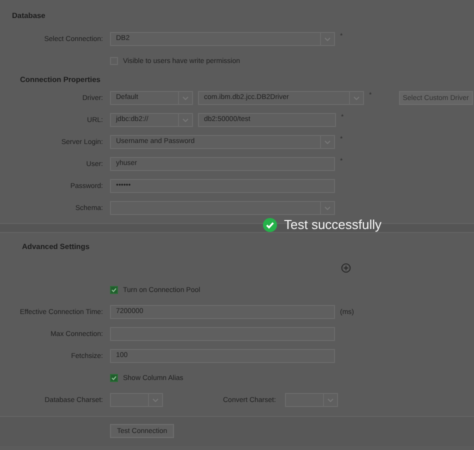 The height and width of the screenshot is (450, 474). I want to click on success-message: Test successfully, so click(333, 224).